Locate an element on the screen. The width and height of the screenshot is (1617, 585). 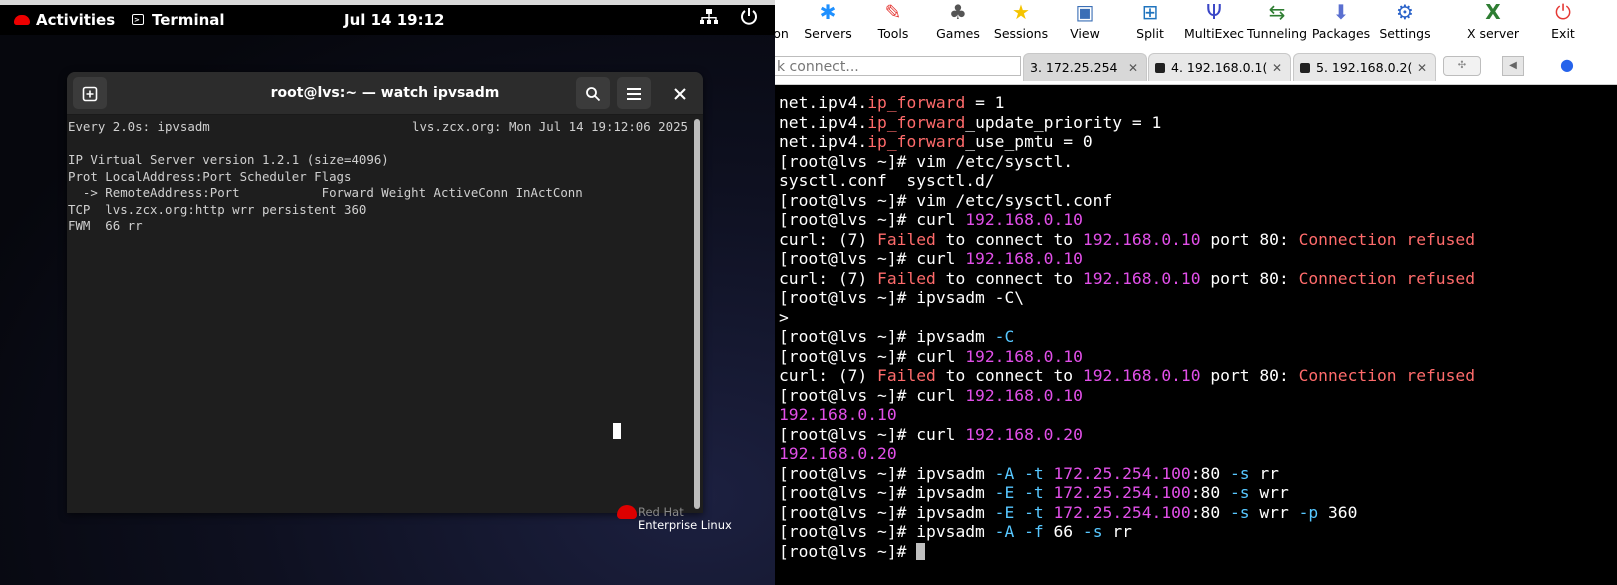
app-menu-terminal: > Terminal is located at coordinates (178, 20).